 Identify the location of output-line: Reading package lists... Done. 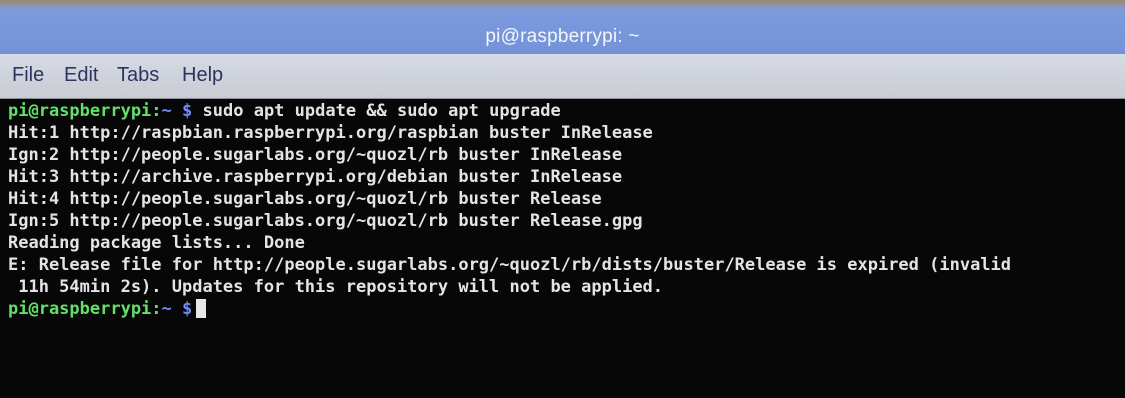
(156, 243).